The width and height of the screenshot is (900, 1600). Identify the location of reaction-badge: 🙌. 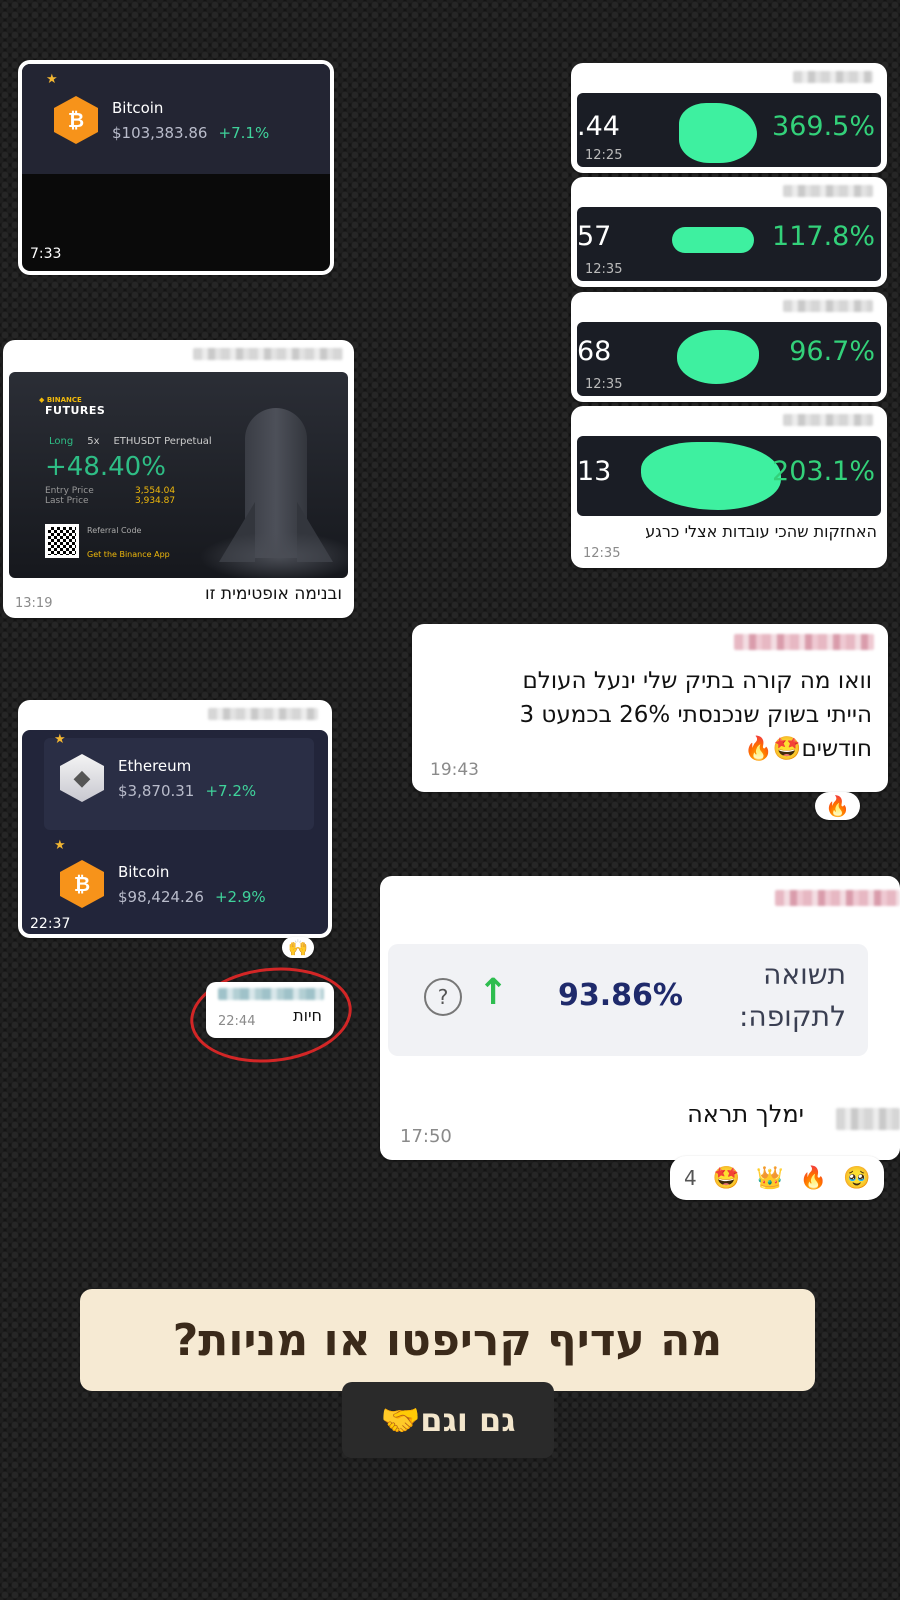
(298, 947).